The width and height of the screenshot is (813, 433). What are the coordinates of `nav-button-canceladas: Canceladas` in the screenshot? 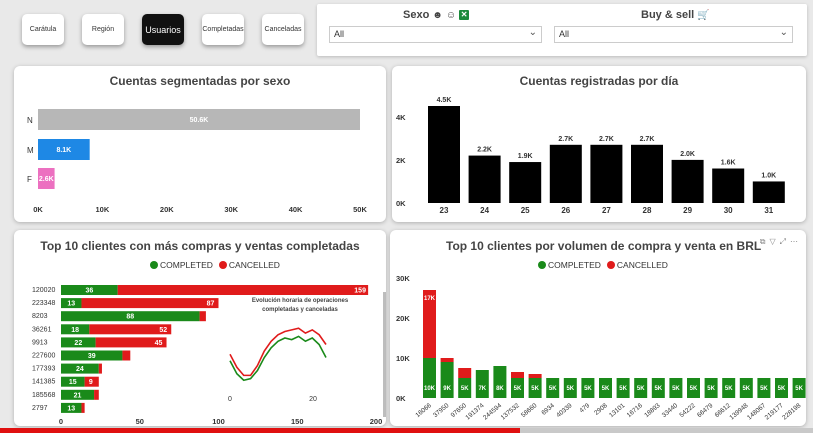 It's located at (283, 29).